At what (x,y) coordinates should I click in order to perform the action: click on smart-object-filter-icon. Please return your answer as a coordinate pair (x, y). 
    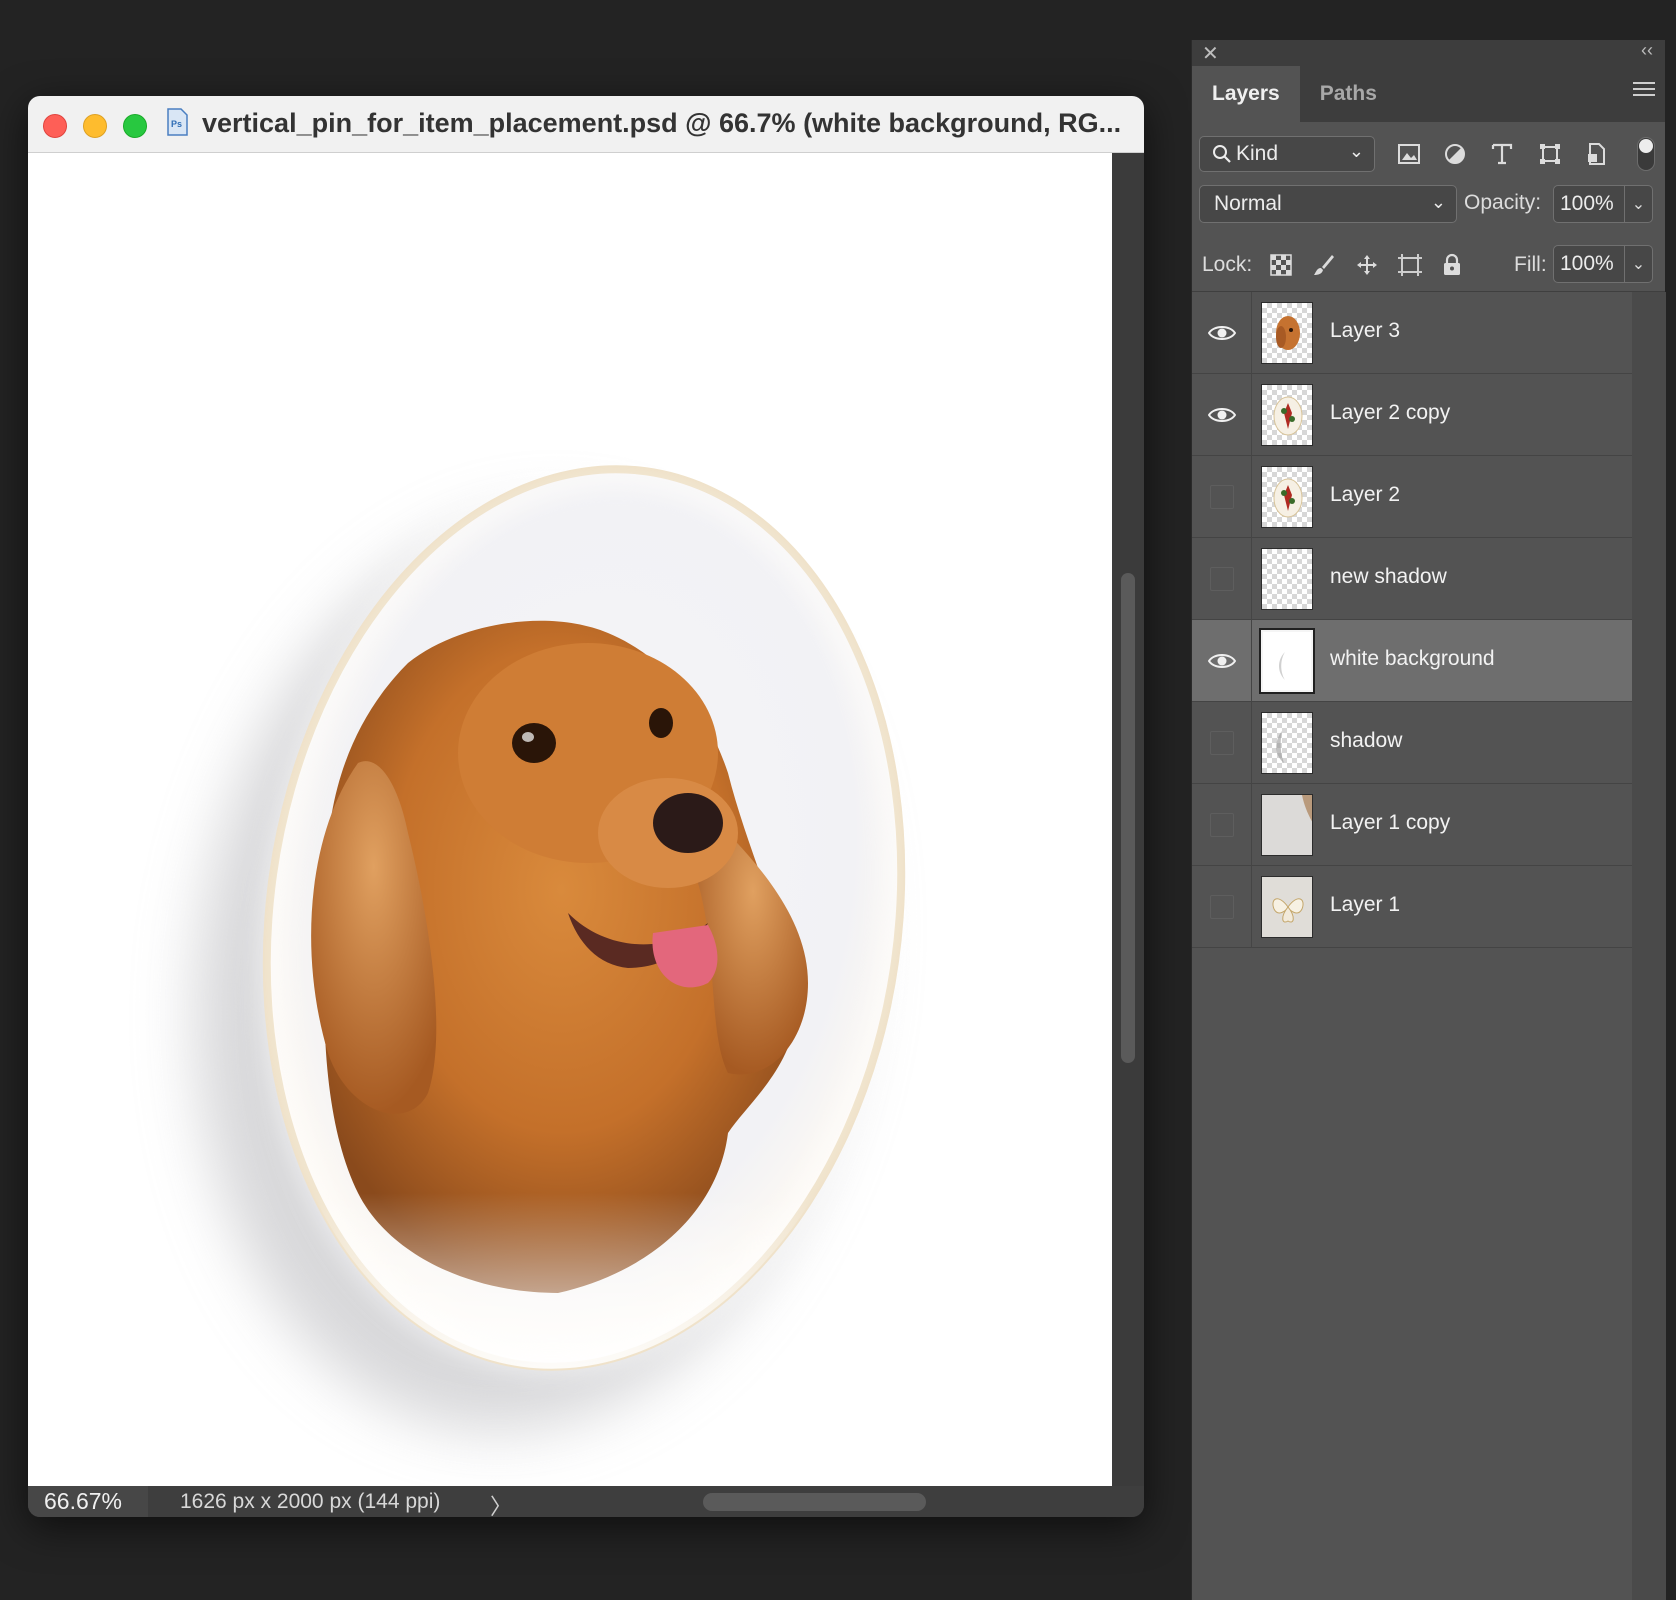
    Looking at the image, I should click on (1596, 154).